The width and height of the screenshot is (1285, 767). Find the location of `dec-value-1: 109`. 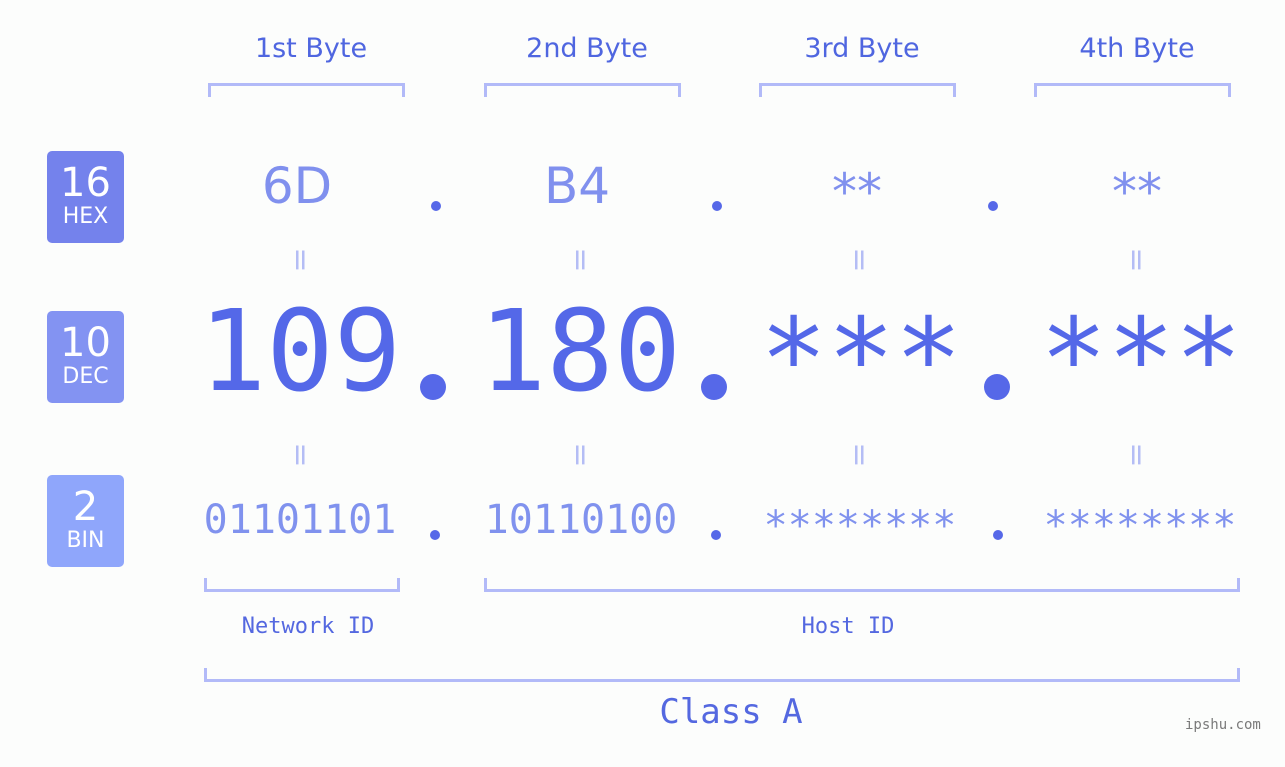

dec-value-1: 109 is located at coordinates (300, 352).